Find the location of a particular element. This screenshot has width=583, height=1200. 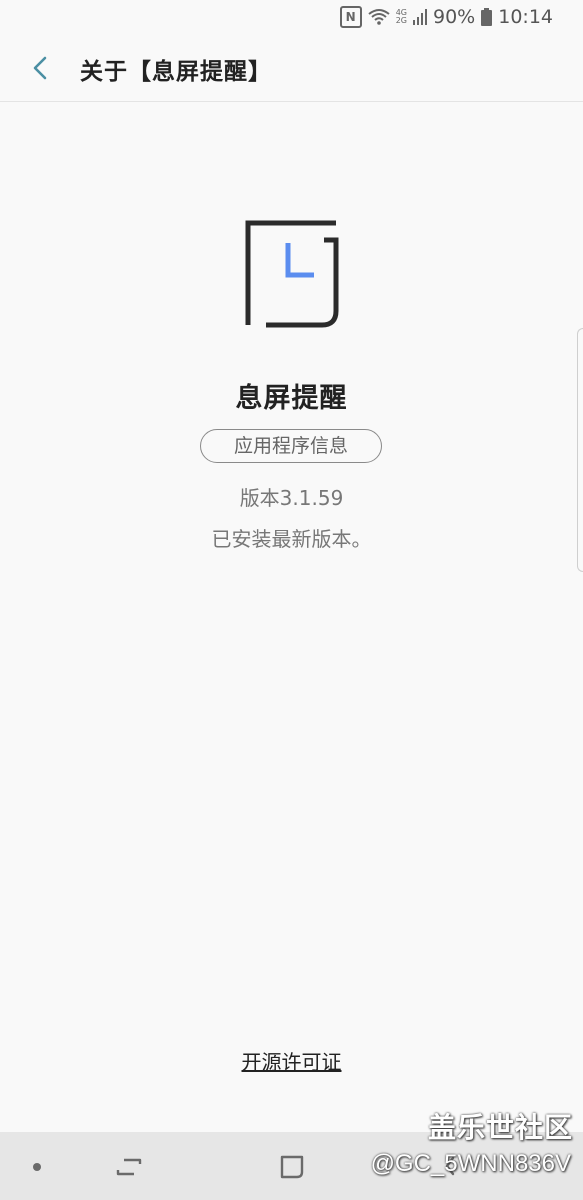

recents-icon is located at coordinates (129, 1167).